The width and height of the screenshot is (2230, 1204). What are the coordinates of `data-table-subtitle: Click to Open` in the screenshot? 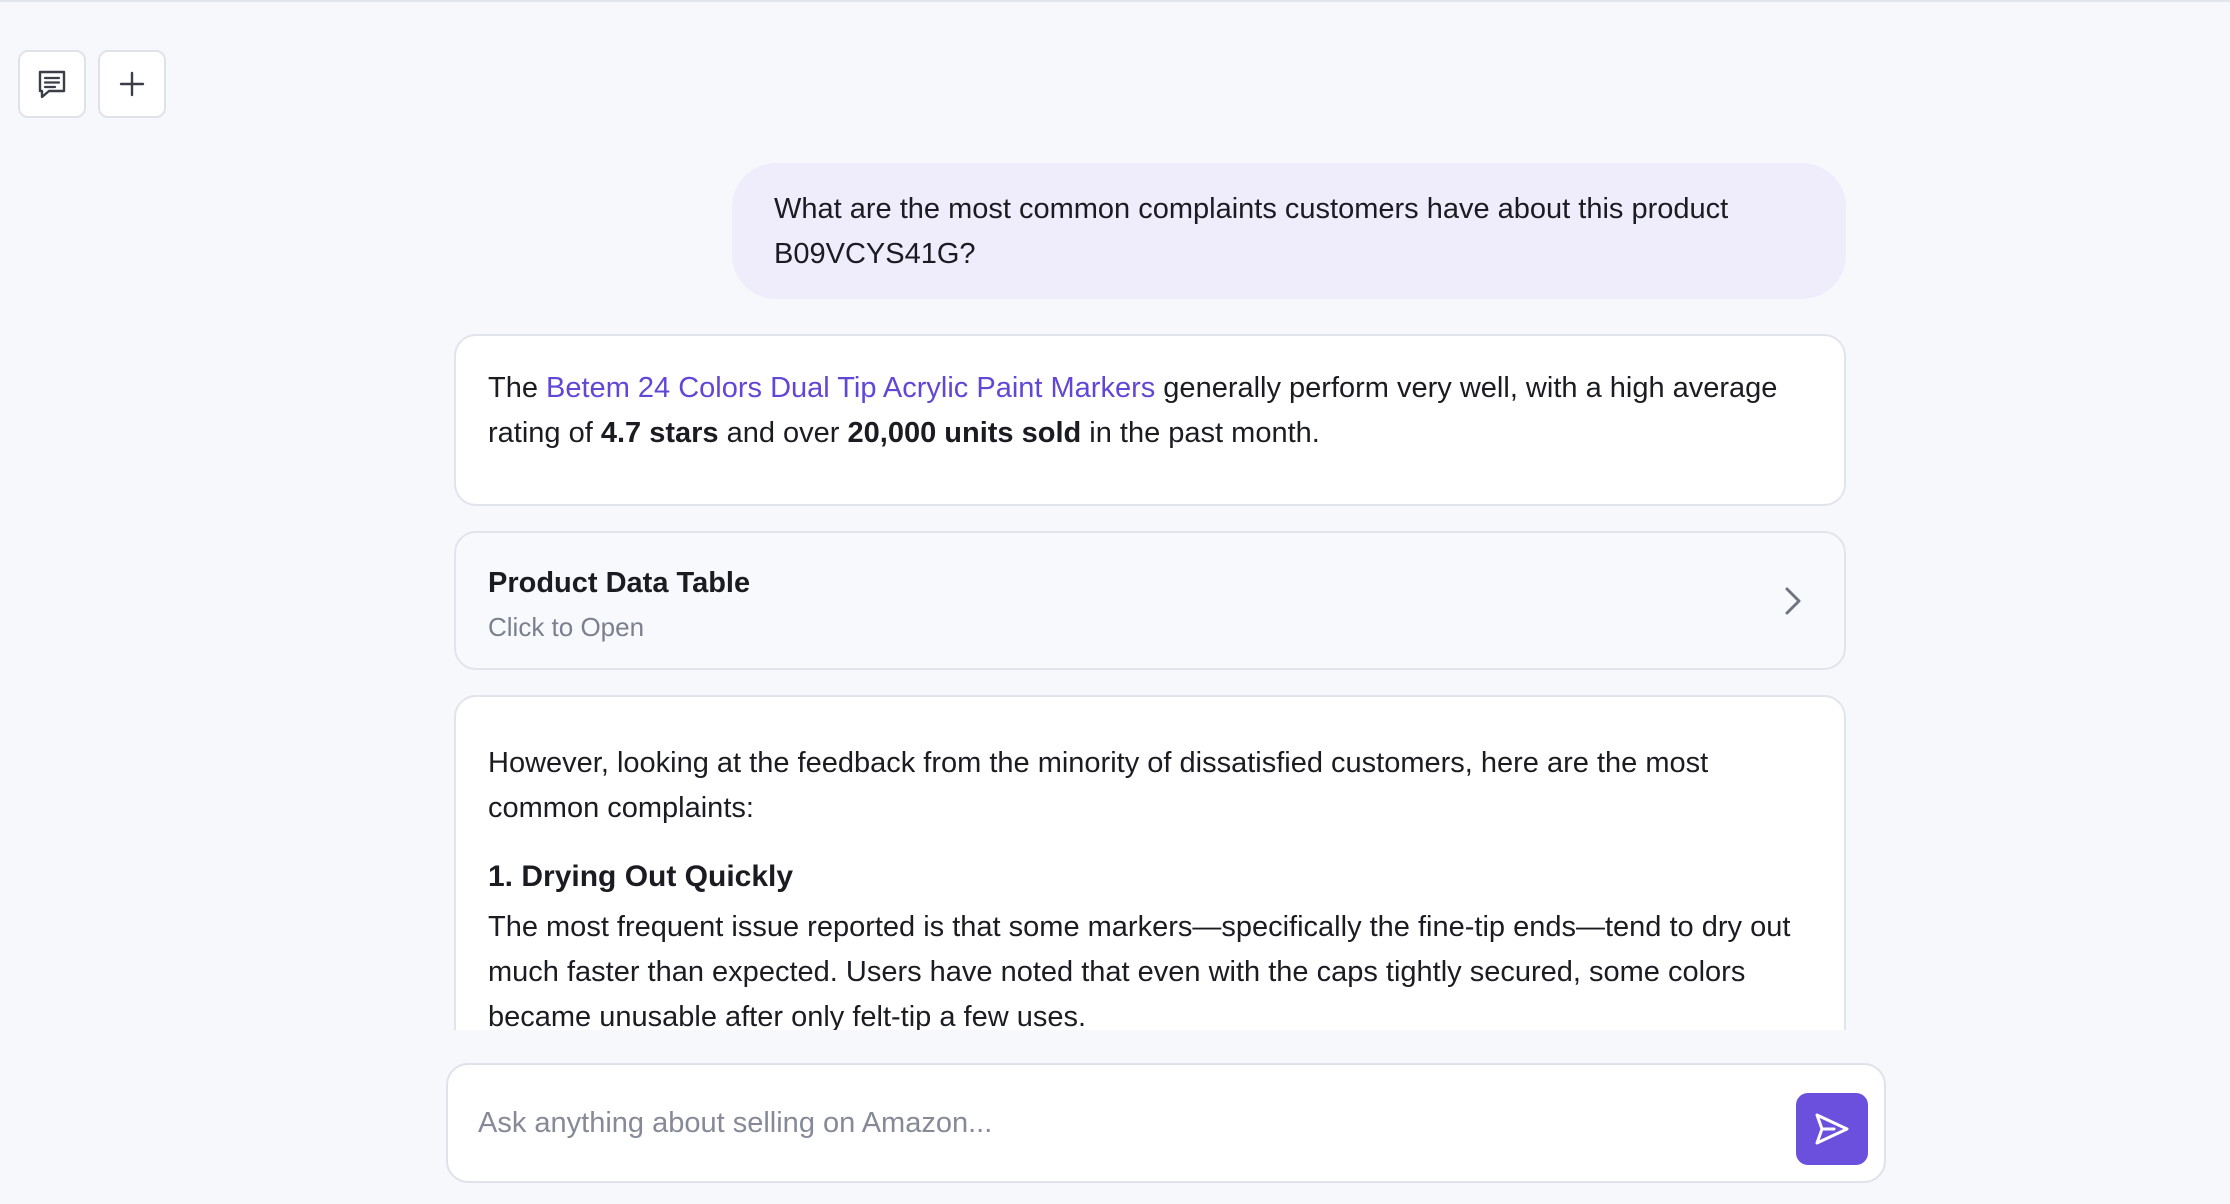 It's located at (566, 627).